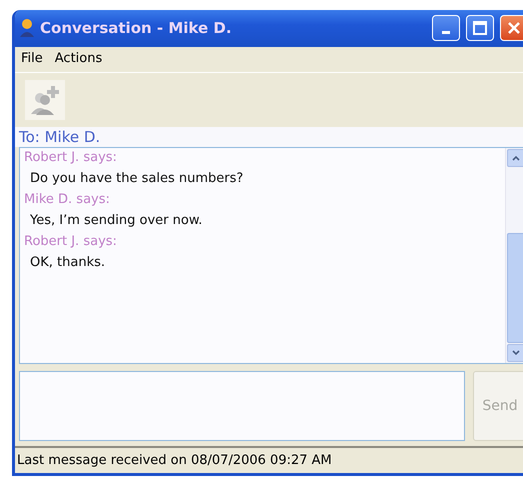  What do you see at coordinates (116, 221) in the screenshot?
I see `message-text: Yes, I’m sending over now.` at bounding box center [116, 221].